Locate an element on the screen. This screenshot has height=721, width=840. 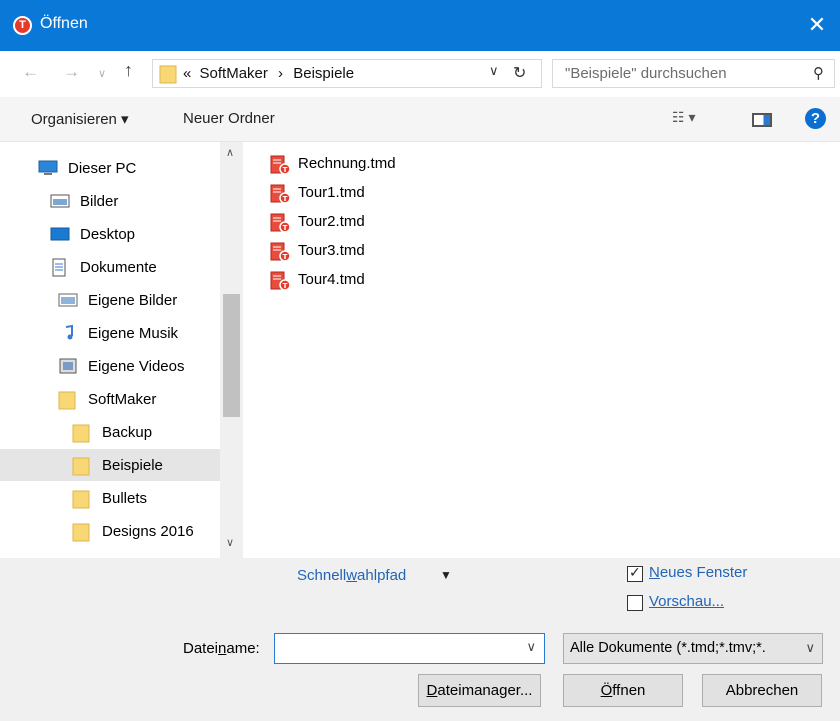
desktop-icon is located at coordinates (60, 236).